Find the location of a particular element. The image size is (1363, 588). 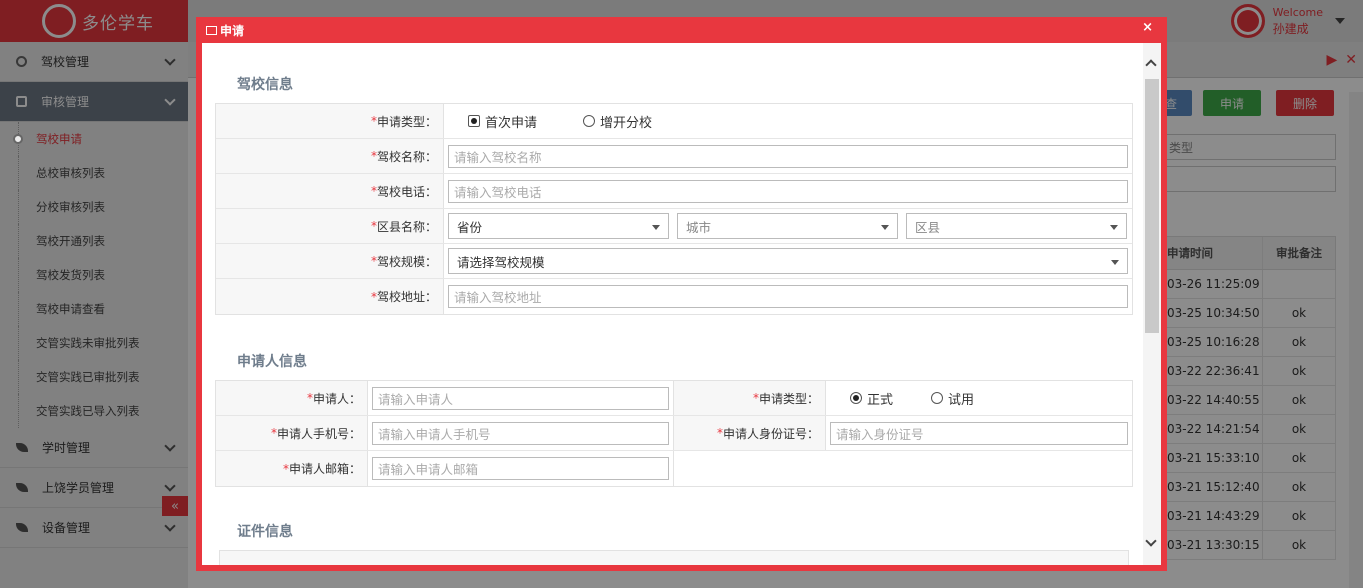

scroll-down-icon is located at coordinates (1151, 541).